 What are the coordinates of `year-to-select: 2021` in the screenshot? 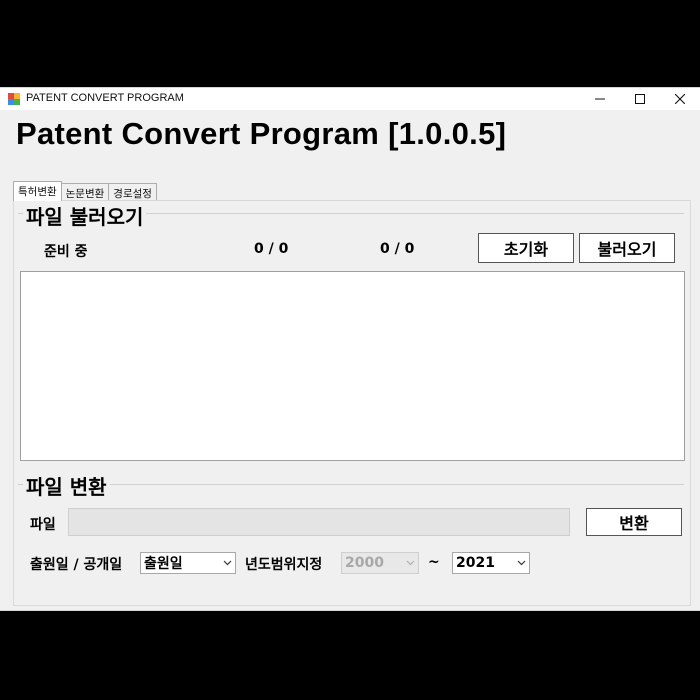 It's located at (491, 563).